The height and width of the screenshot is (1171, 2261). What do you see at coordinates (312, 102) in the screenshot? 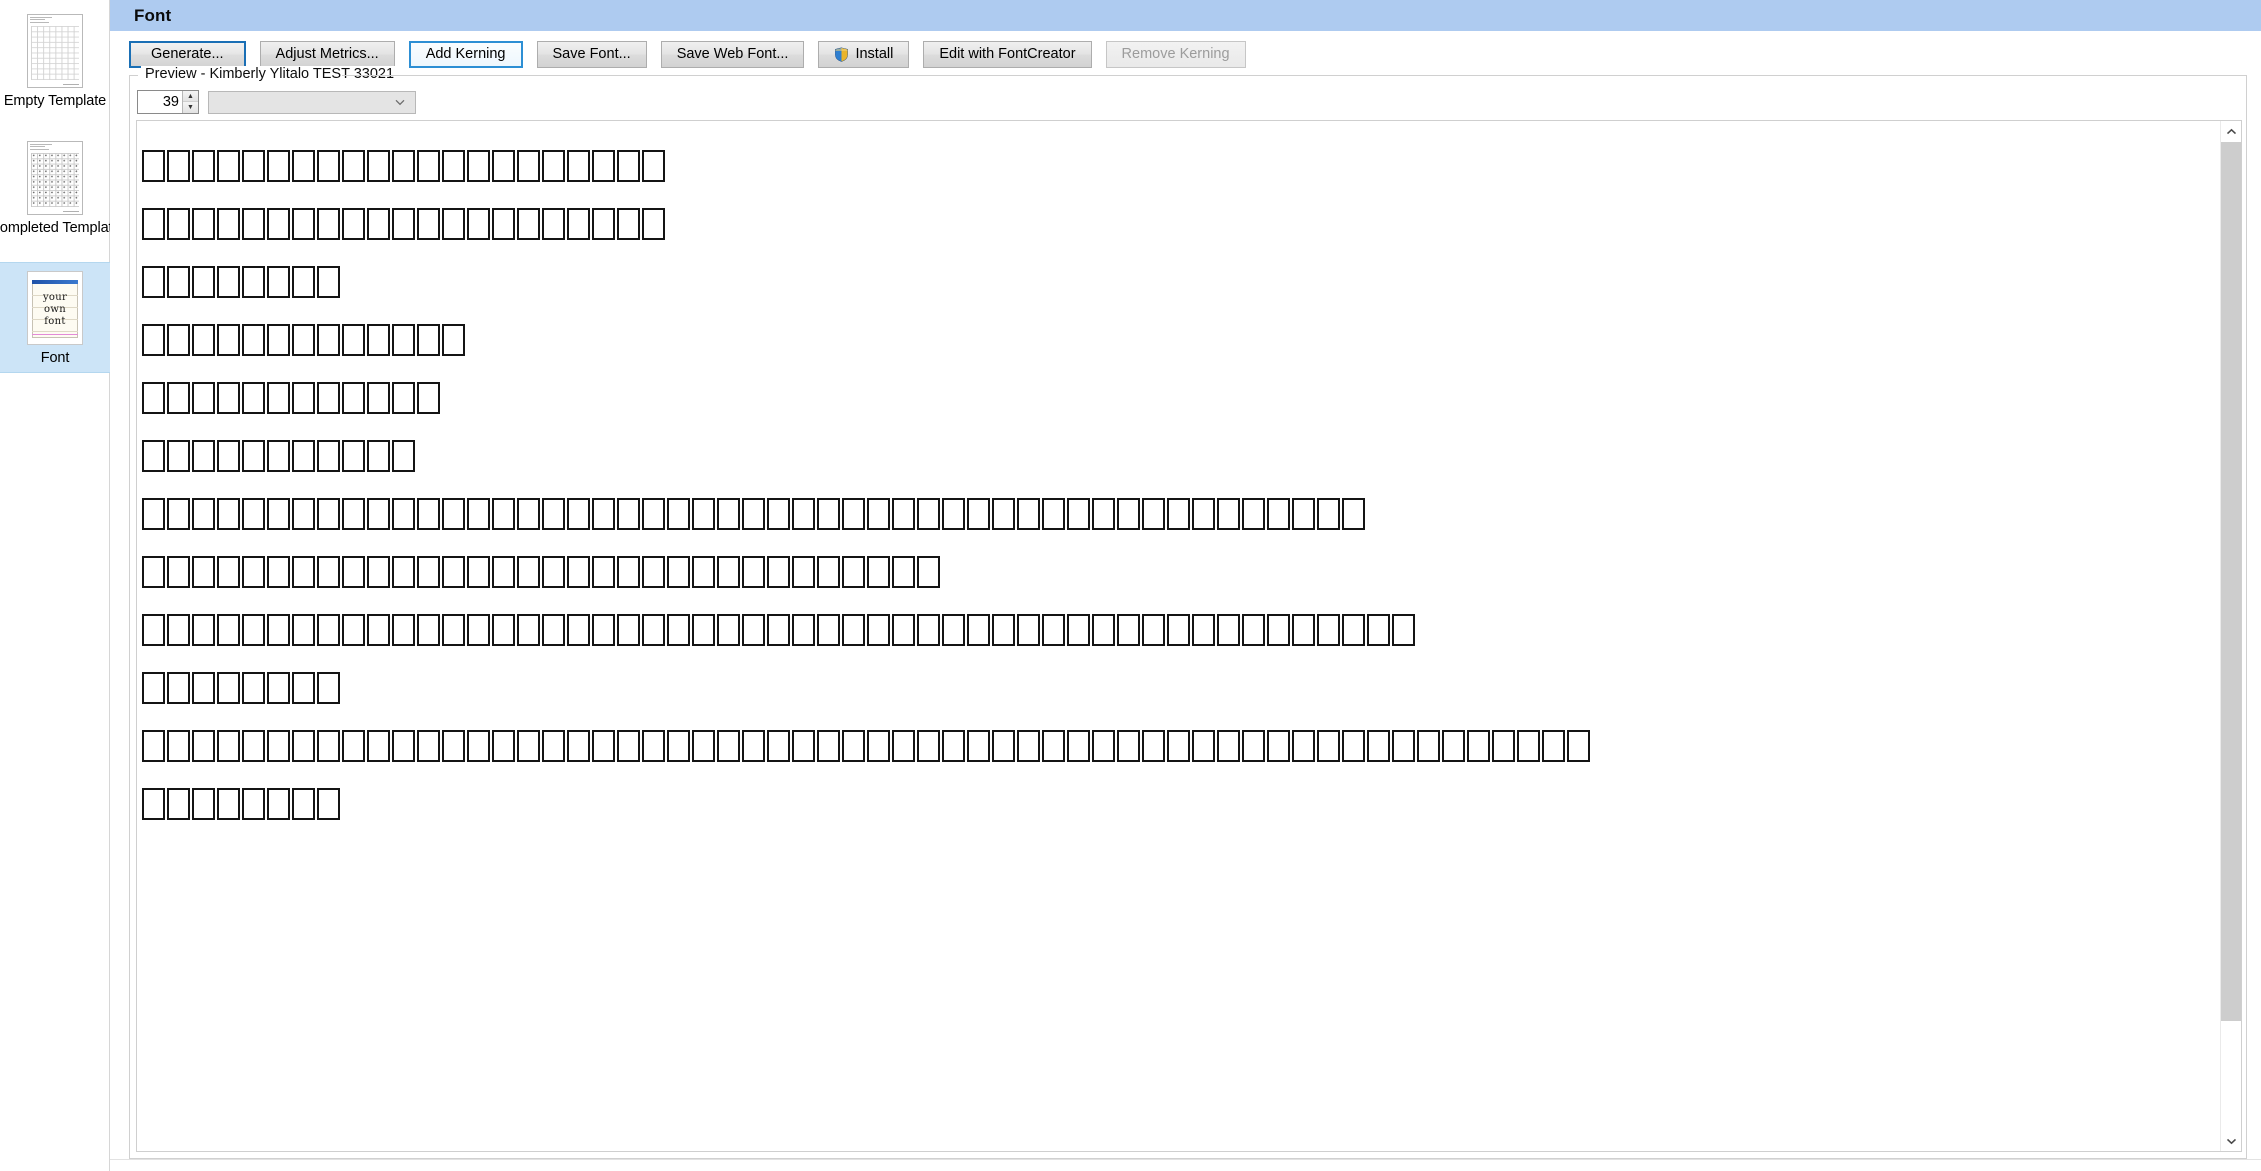
I see `sample-text-dropdown` at bounding box center [312, 102].